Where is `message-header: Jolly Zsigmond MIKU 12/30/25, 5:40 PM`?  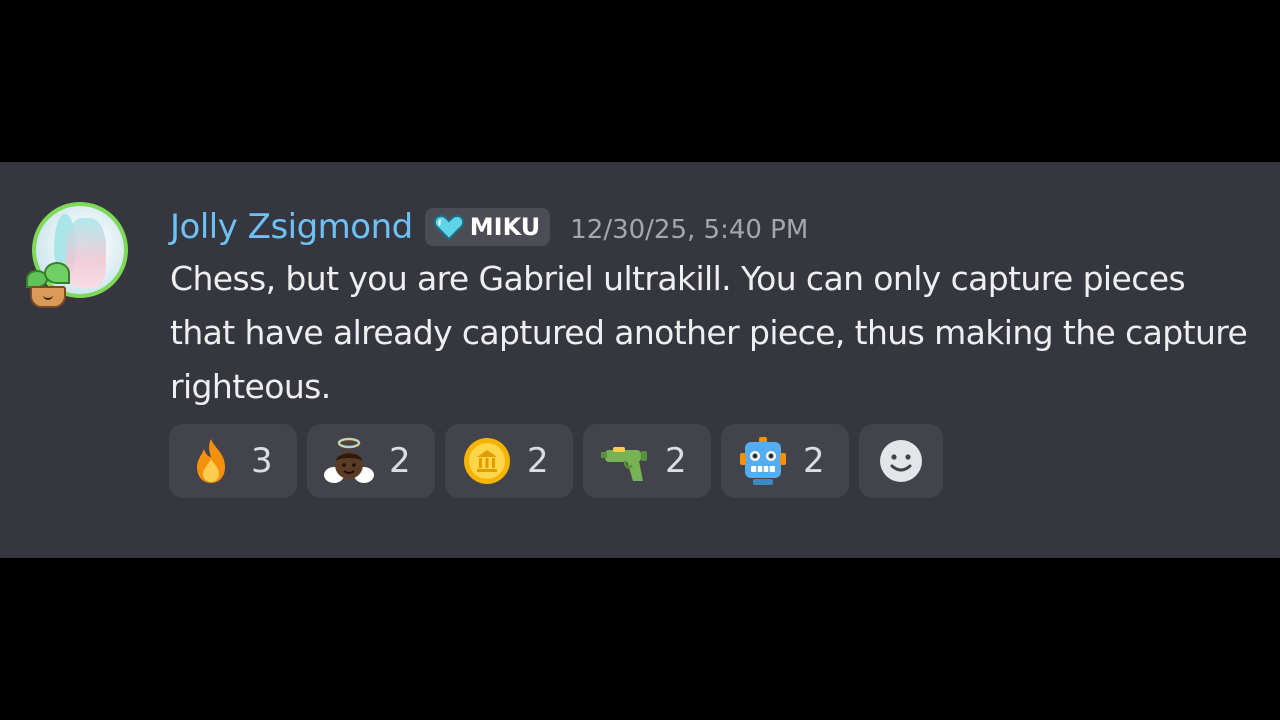
message-header: Jolly Zsigmond MIKU 12/30/25, 5:40 PM is located at coordinates (489, 227).